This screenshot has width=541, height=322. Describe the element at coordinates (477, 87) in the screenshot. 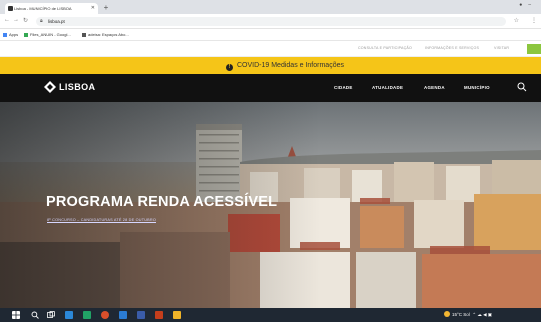

I see `nav-municipio: MUNICÍPIO` at that location.